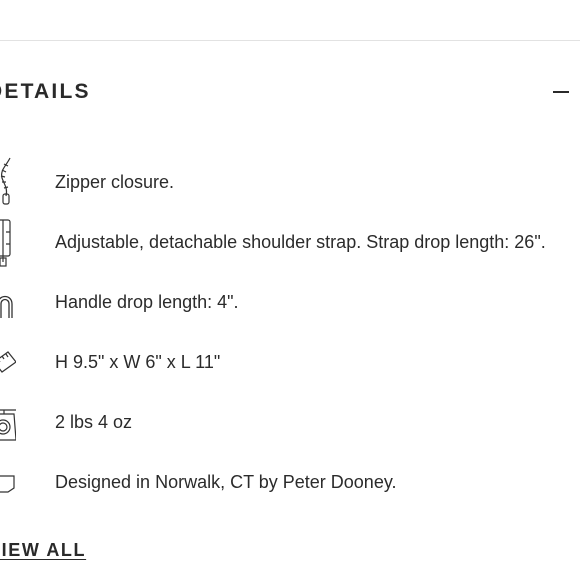 The image size is (580, 580). I want to click on detail-text: H 9.5" x W 6" x L 11", so click(138, 362).